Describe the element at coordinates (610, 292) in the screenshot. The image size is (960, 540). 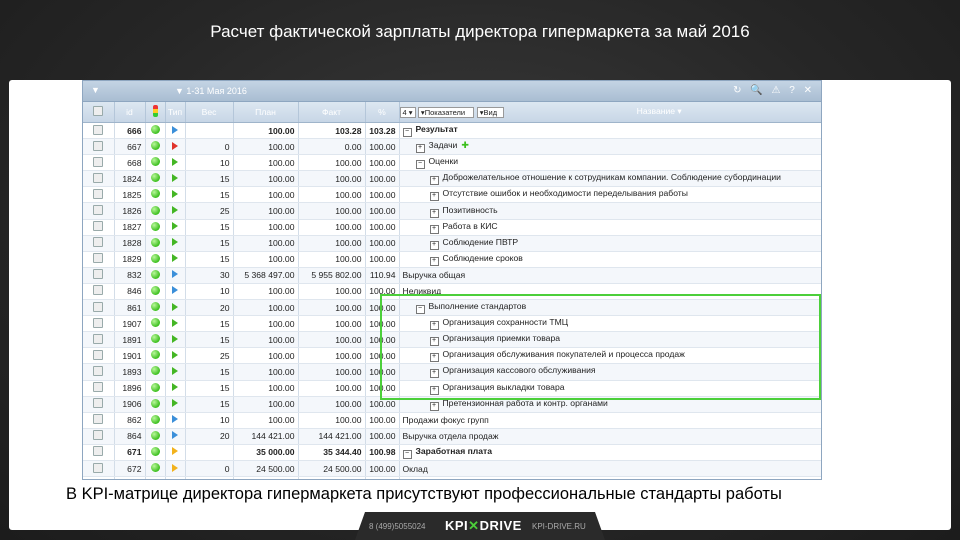
I see `cell-name: Неликвид` at that location.